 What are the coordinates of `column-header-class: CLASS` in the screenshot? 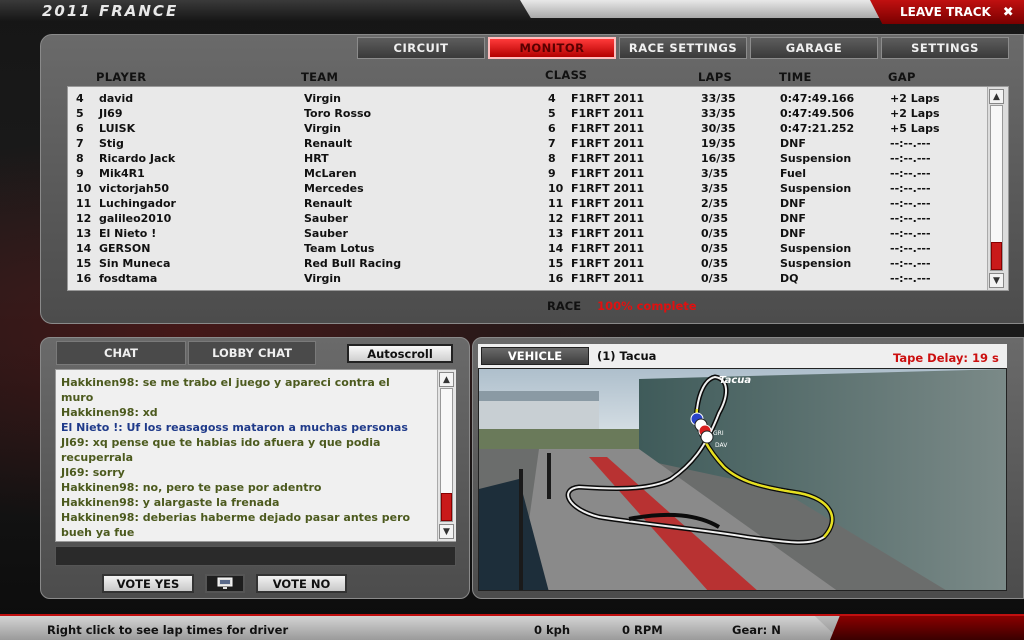 It's located at (566, 76).